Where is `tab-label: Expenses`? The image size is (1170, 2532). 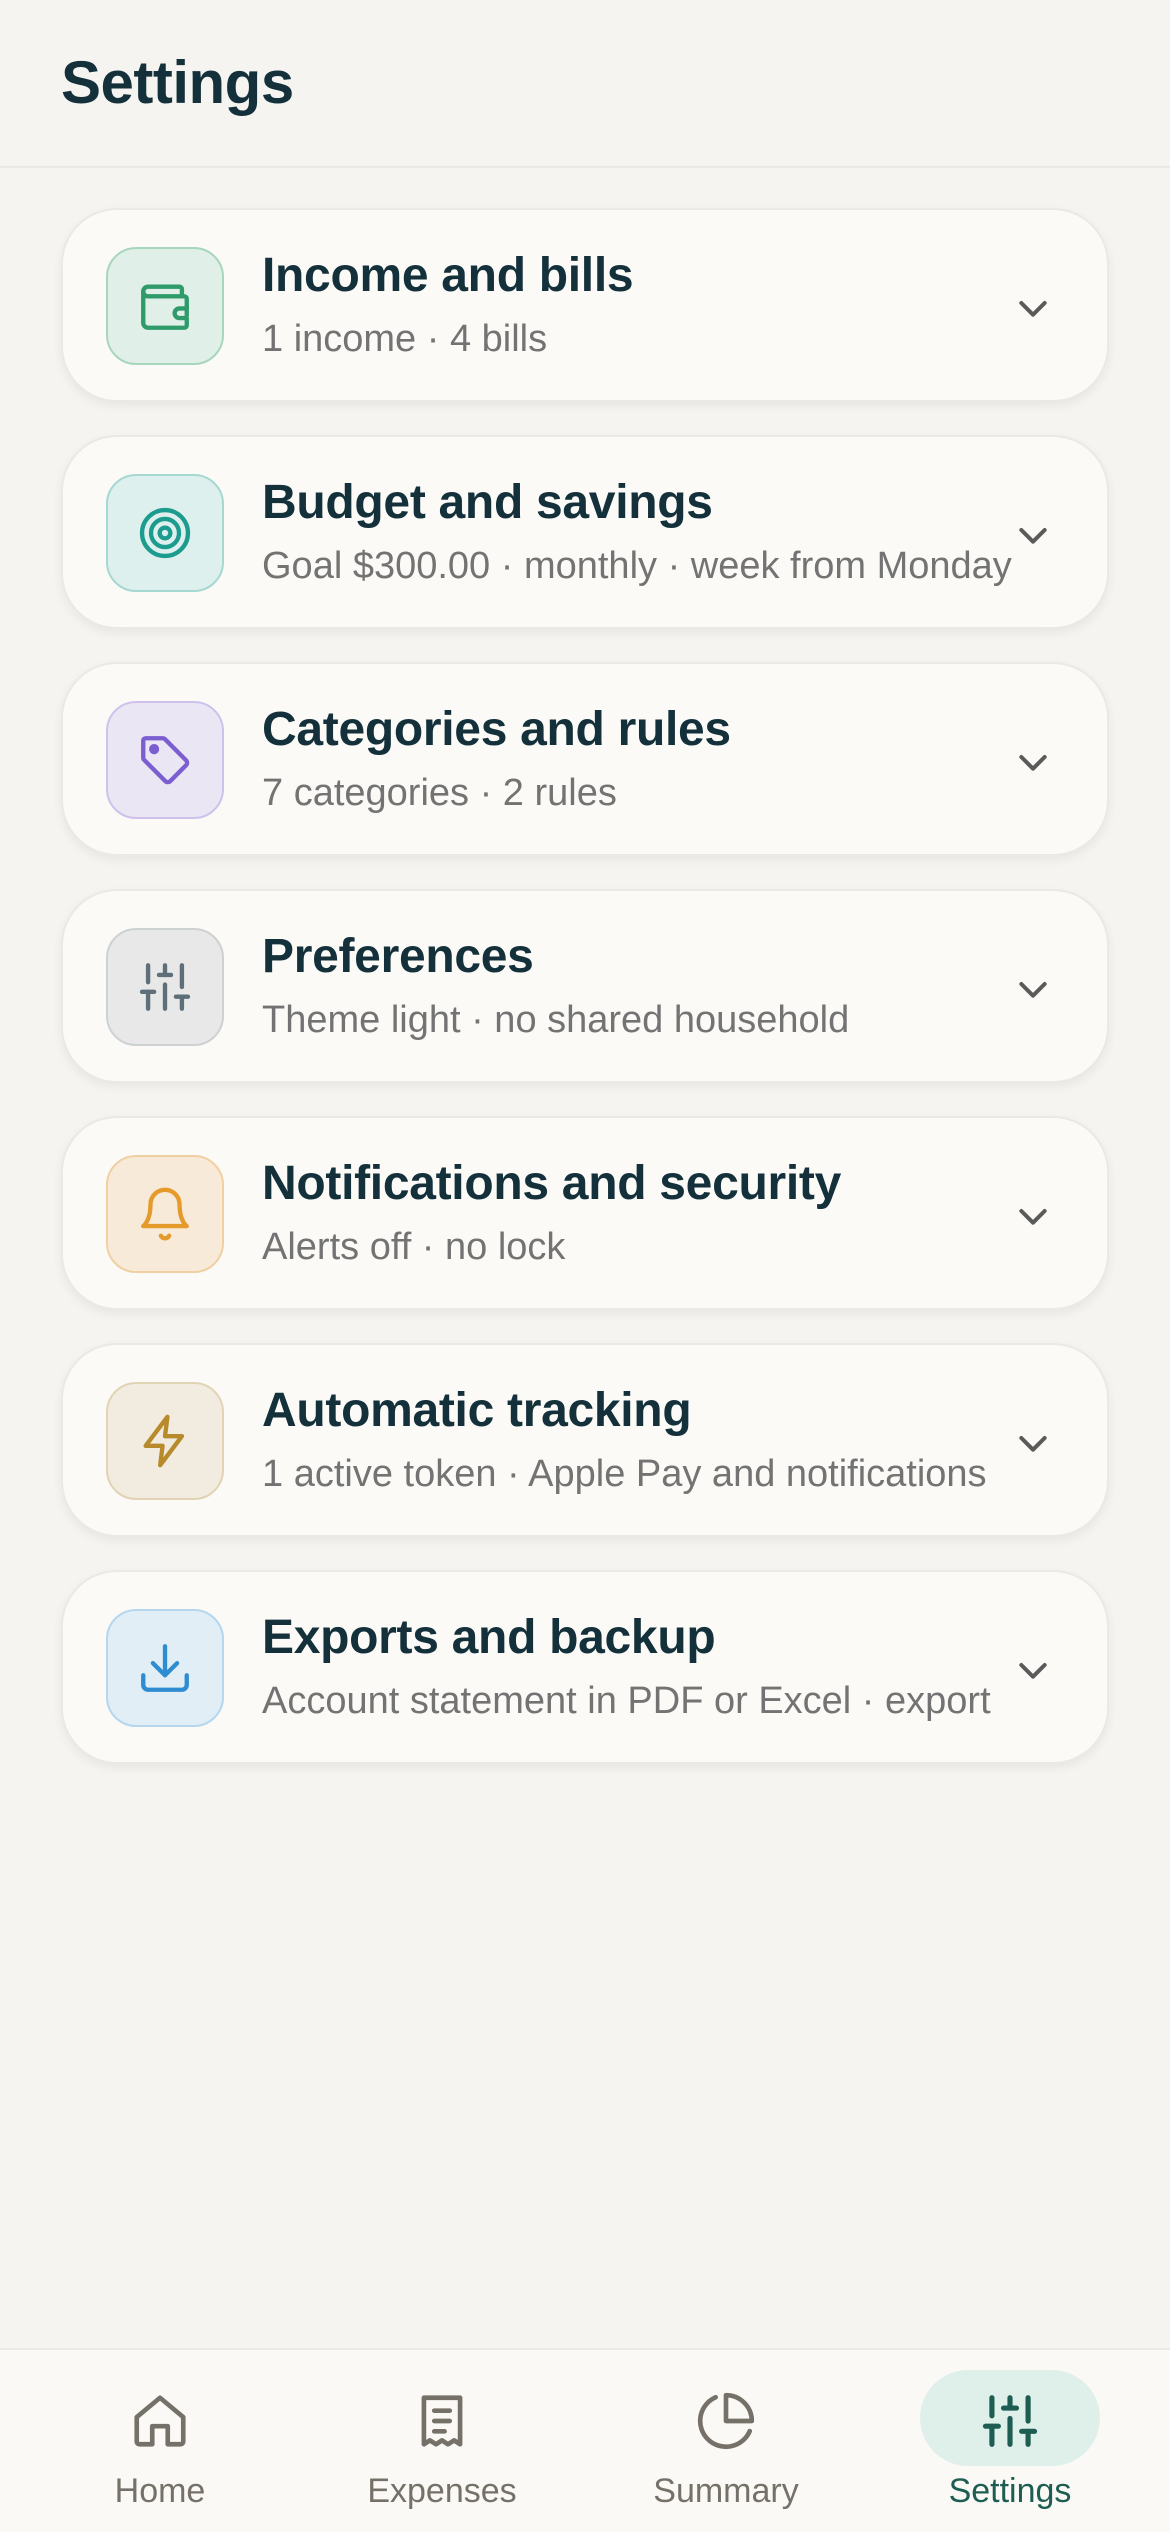
tab-label: Expenses is located at coordinates (442, 2491).